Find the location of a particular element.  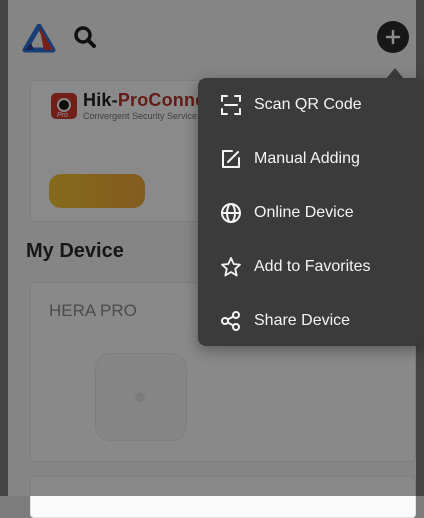

menu-item-online-device: Online Device is located at coordinates (311, 213).